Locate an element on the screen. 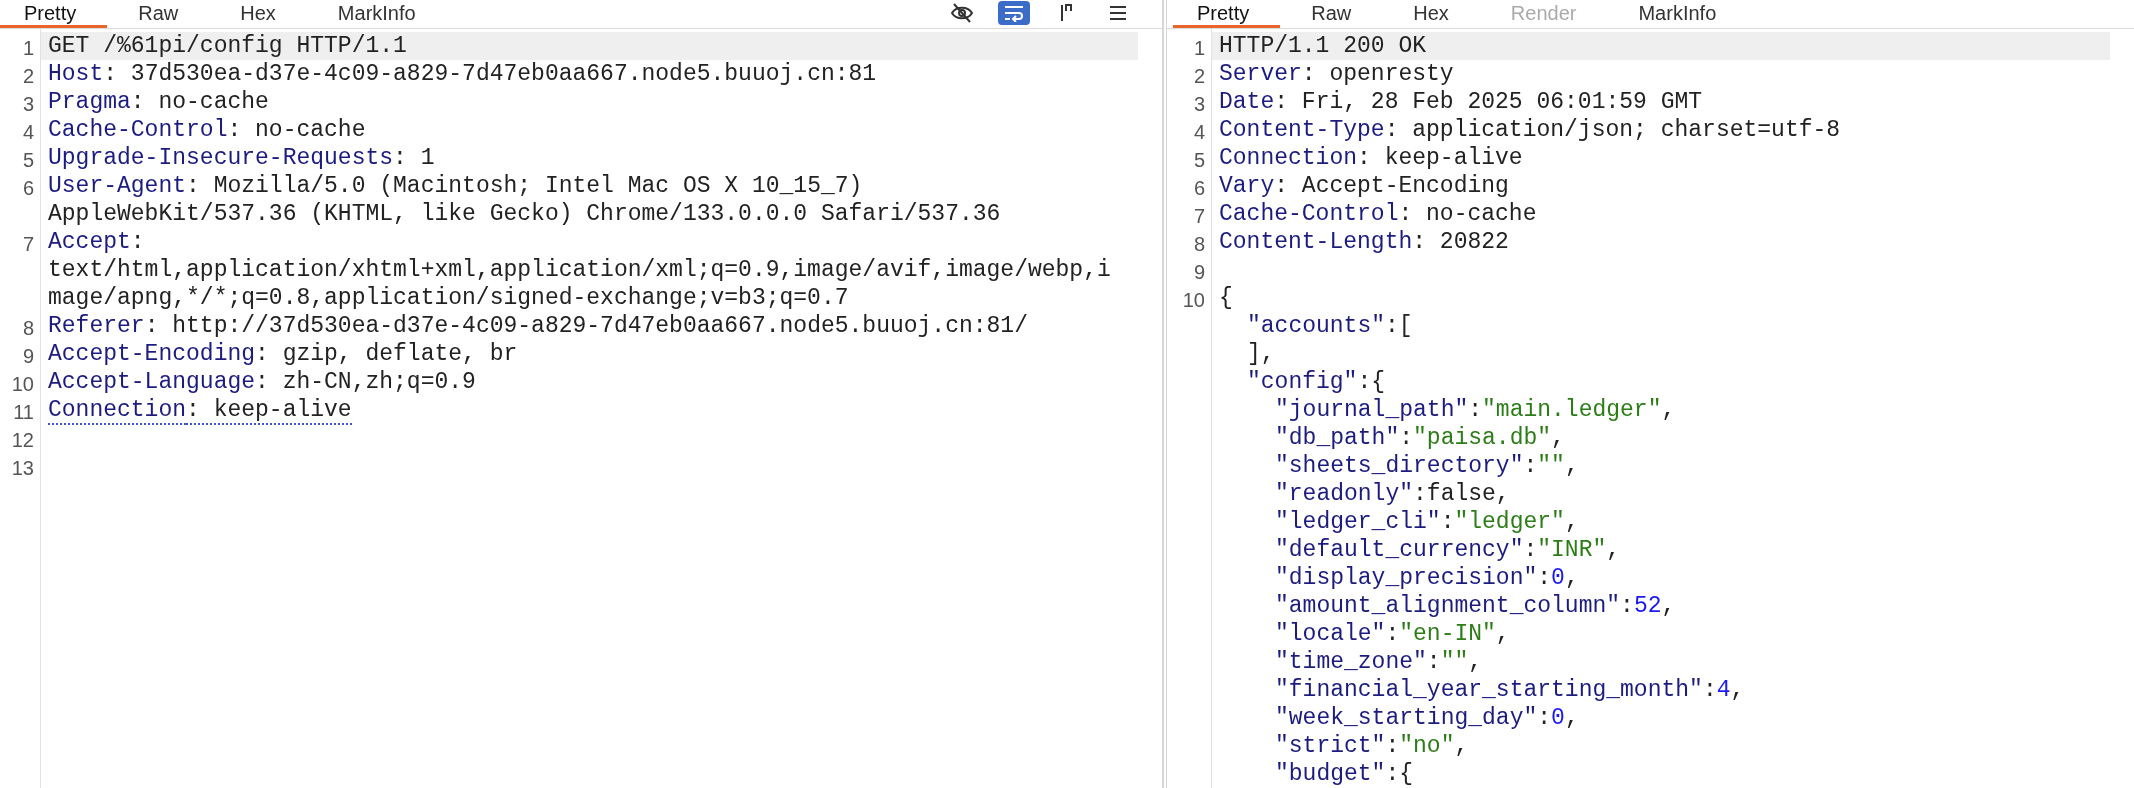 This screenshot has width=2134, height=788. code-line: "accounts":[ is located at coordinates (1330, 326).